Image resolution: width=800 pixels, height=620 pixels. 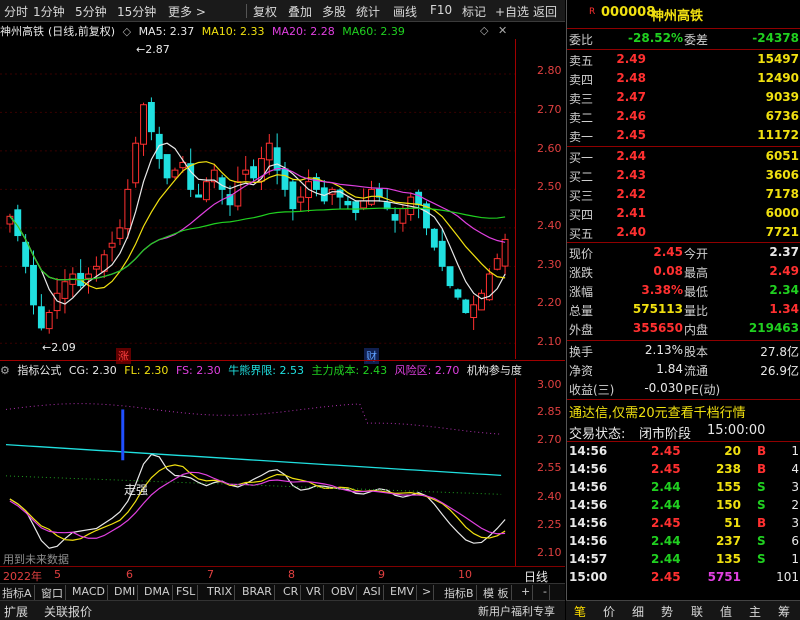 What do you see at coordinates (52, 592) in the screenshot?
I see `tab-window: 窗口` at bounding box center [52, 592].